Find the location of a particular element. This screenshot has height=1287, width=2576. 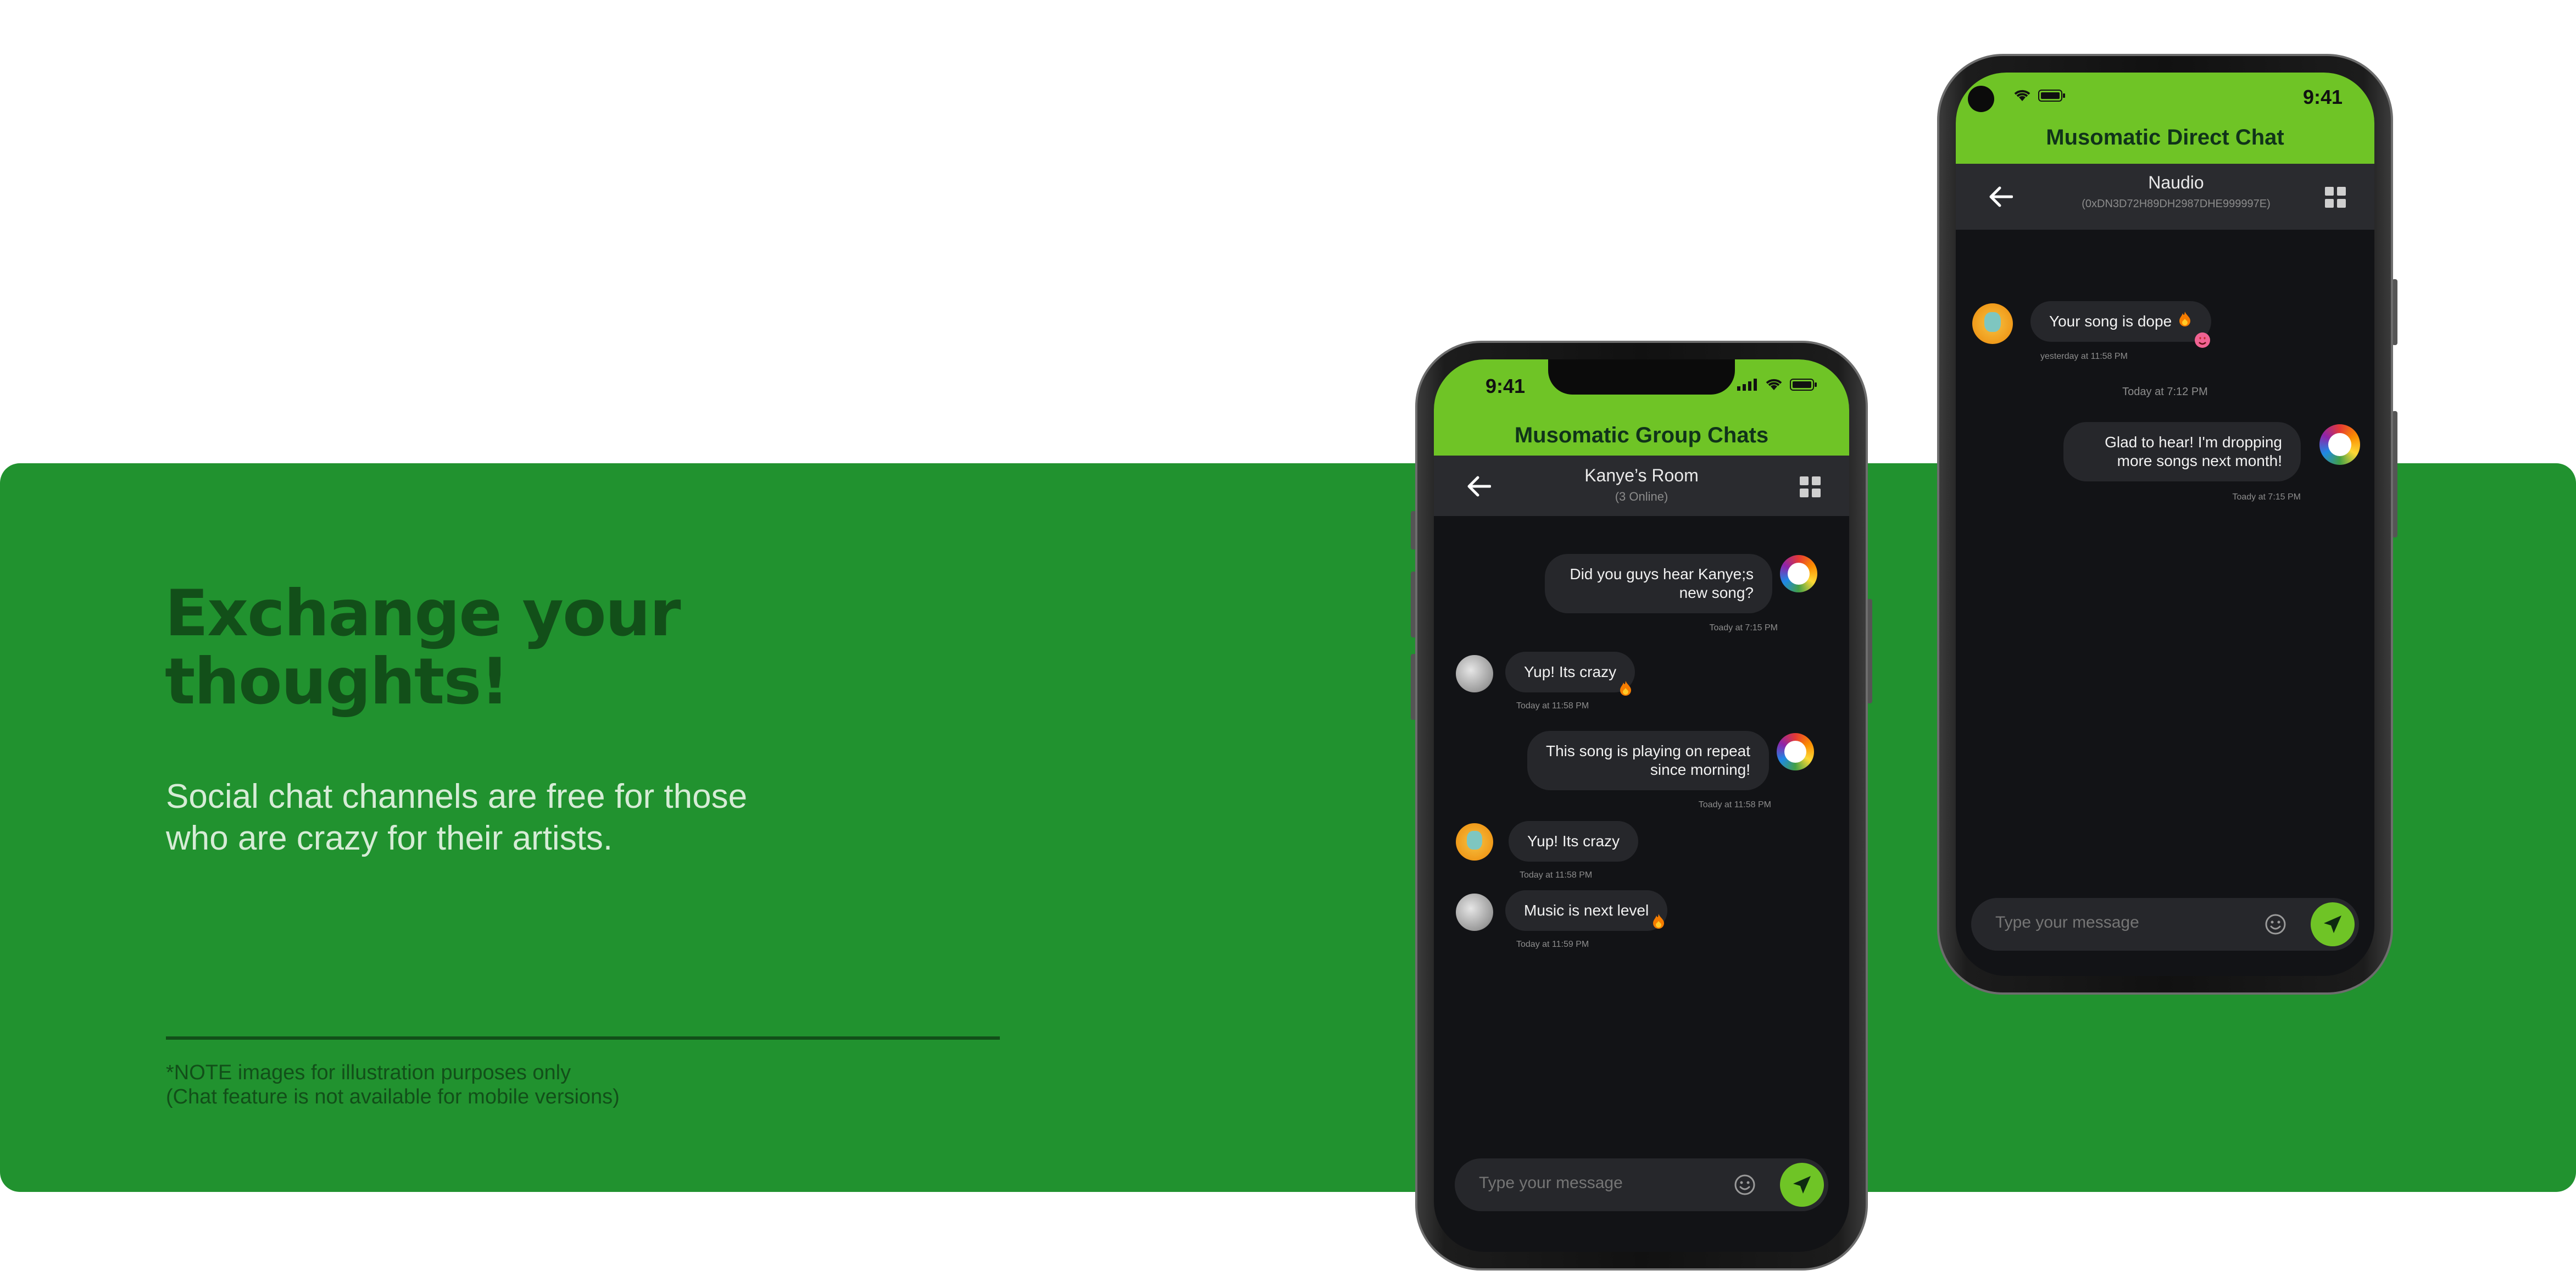

status-icons is located at coordinates (1777, 385).